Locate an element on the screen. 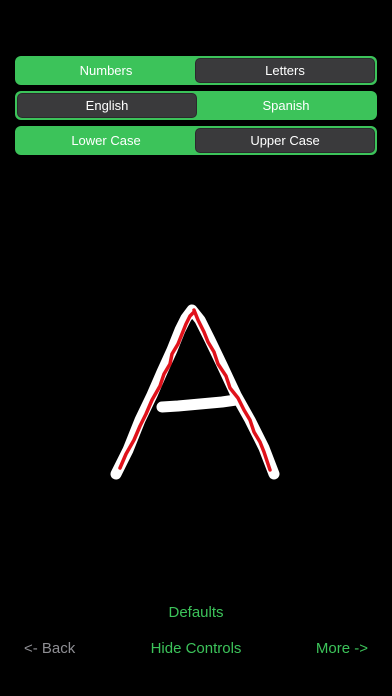 The width and height of the screenshot is (392, 696). segment-numbers: Numbers is located at coordinates (106, 70).